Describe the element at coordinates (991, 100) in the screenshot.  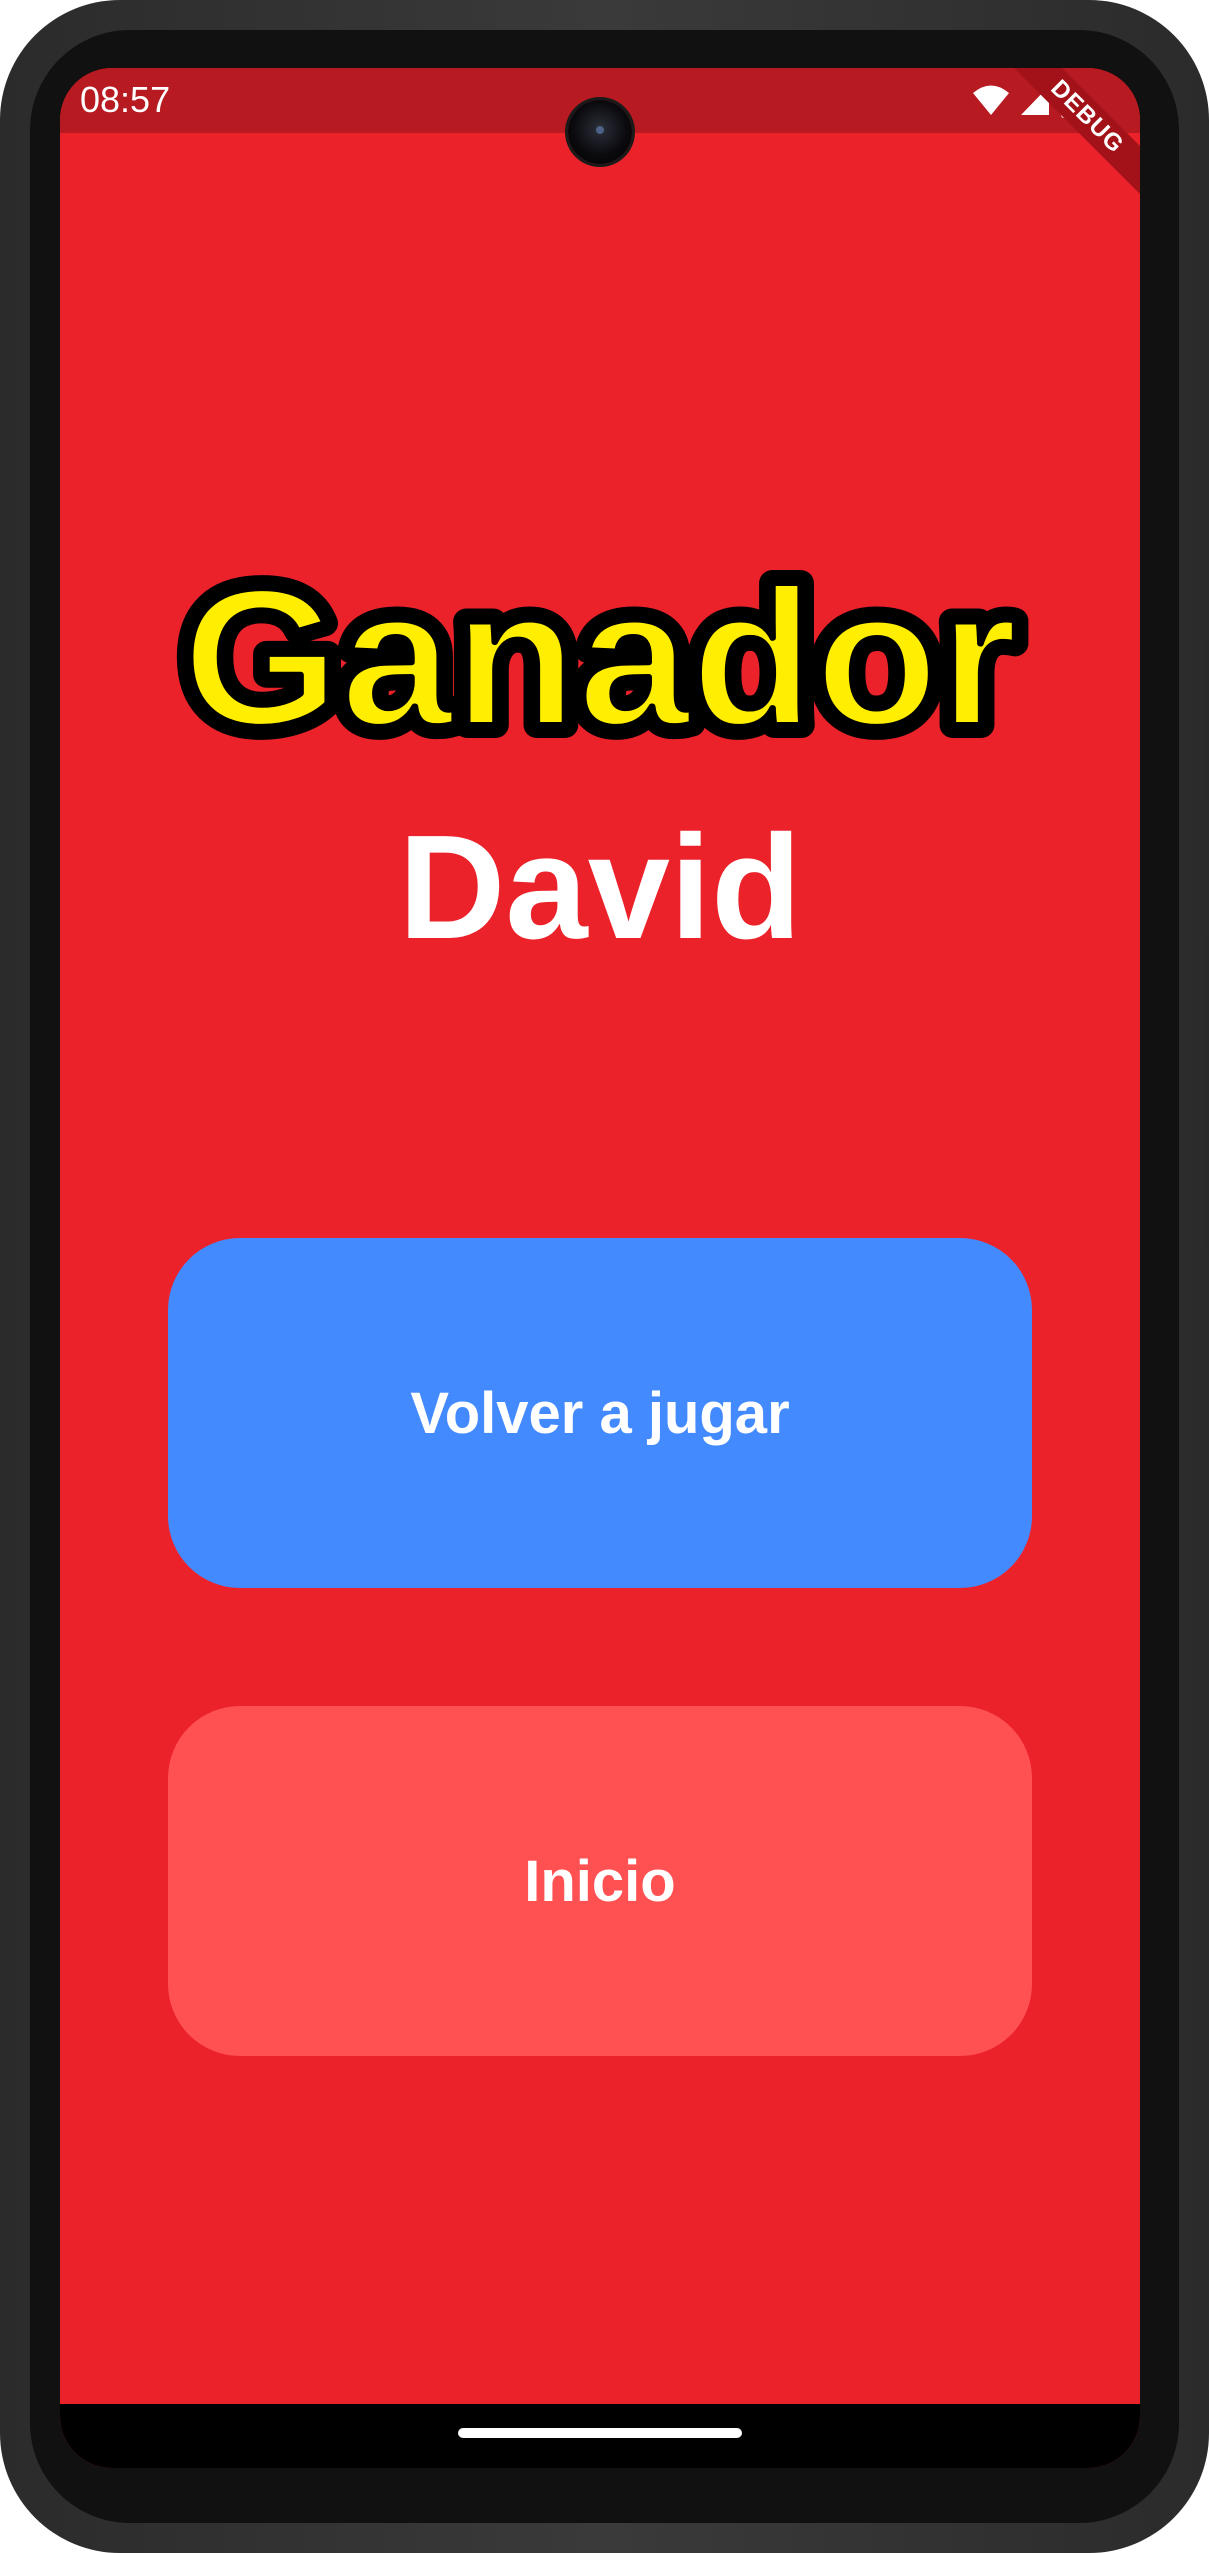
I see `wifi-icon` at that location.